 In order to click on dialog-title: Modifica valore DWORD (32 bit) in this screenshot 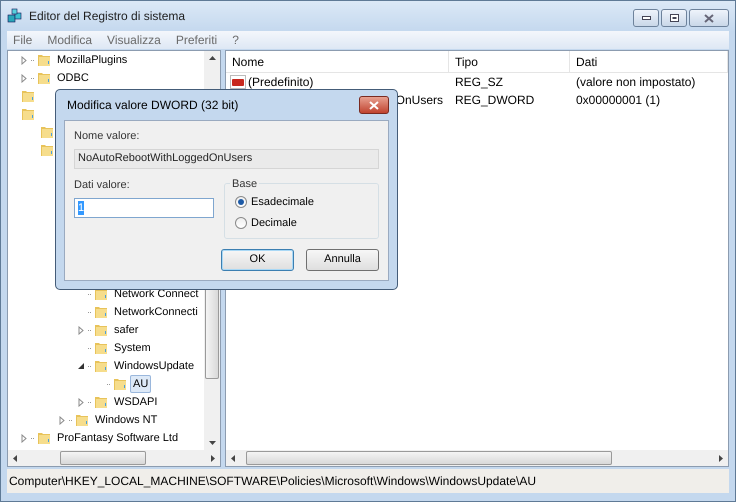, I will do `click(152, 105)`.